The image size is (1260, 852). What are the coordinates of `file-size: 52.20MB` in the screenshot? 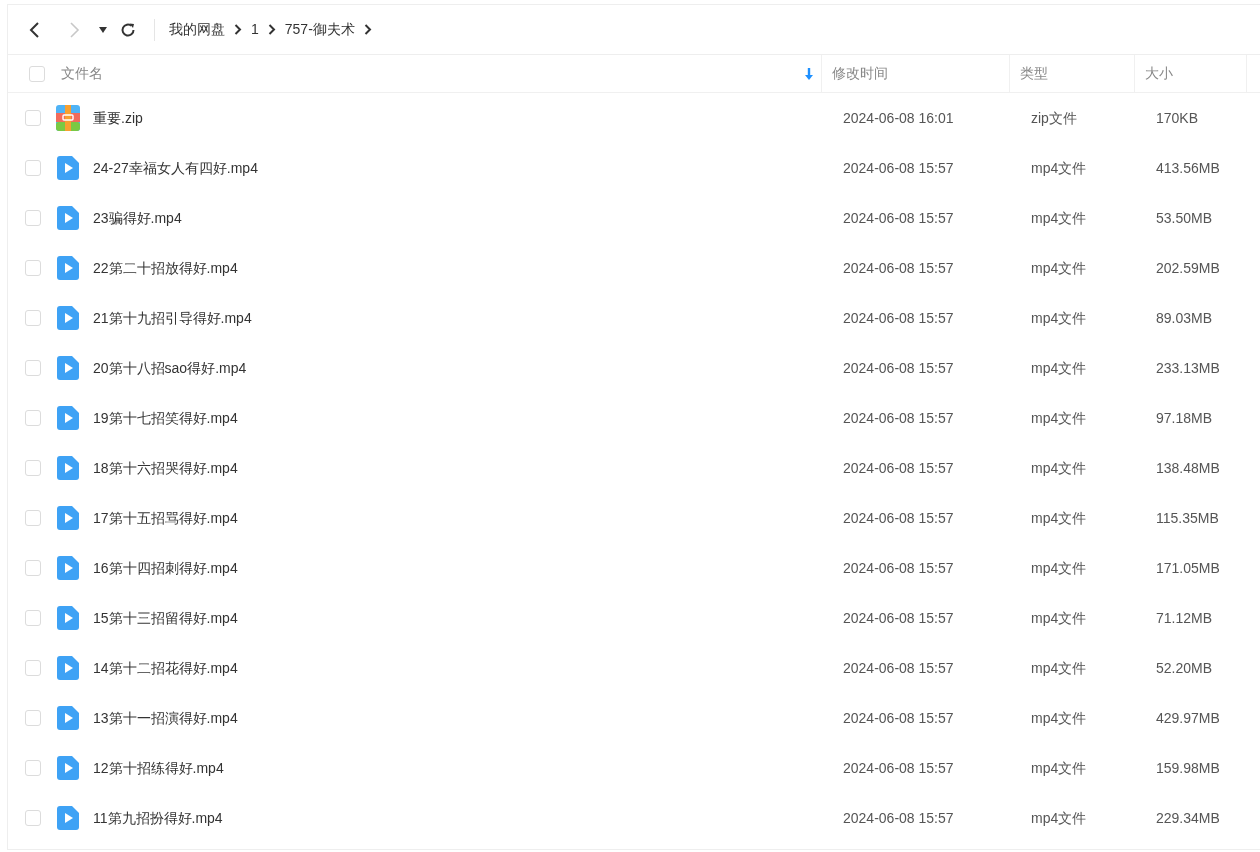 It's located at (1184, 667).